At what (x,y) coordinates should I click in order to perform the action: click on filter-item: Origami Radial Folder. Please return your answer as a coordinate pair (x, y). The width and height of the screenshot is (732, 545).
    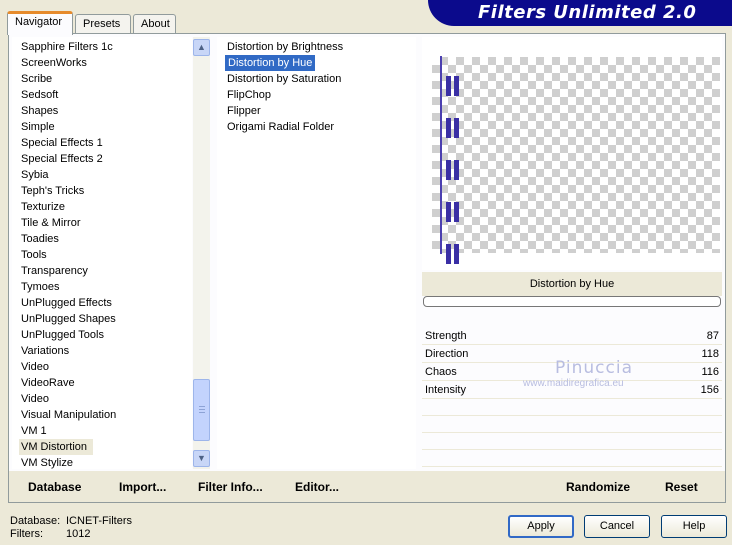
    Looking at the image, I should click on (280, 127).